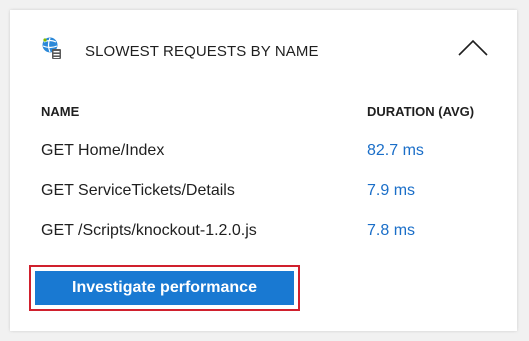 The image size is (529, 341). I want to click on request-name: GET ServiceTickets/Details, so click(138, 190).